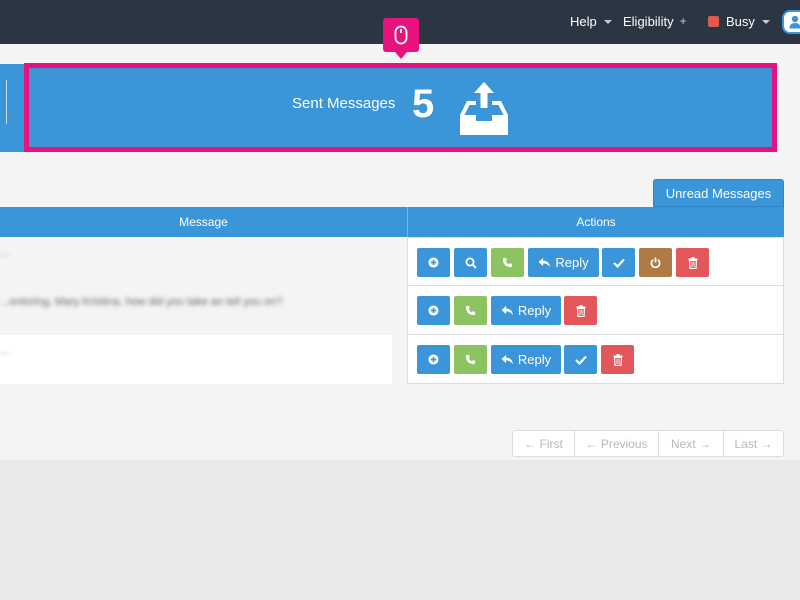 This screenshot has height=600, width=800. Describe the element at coordinates (583, 21) in the screenshot. I see `help-label: Help` at that location.